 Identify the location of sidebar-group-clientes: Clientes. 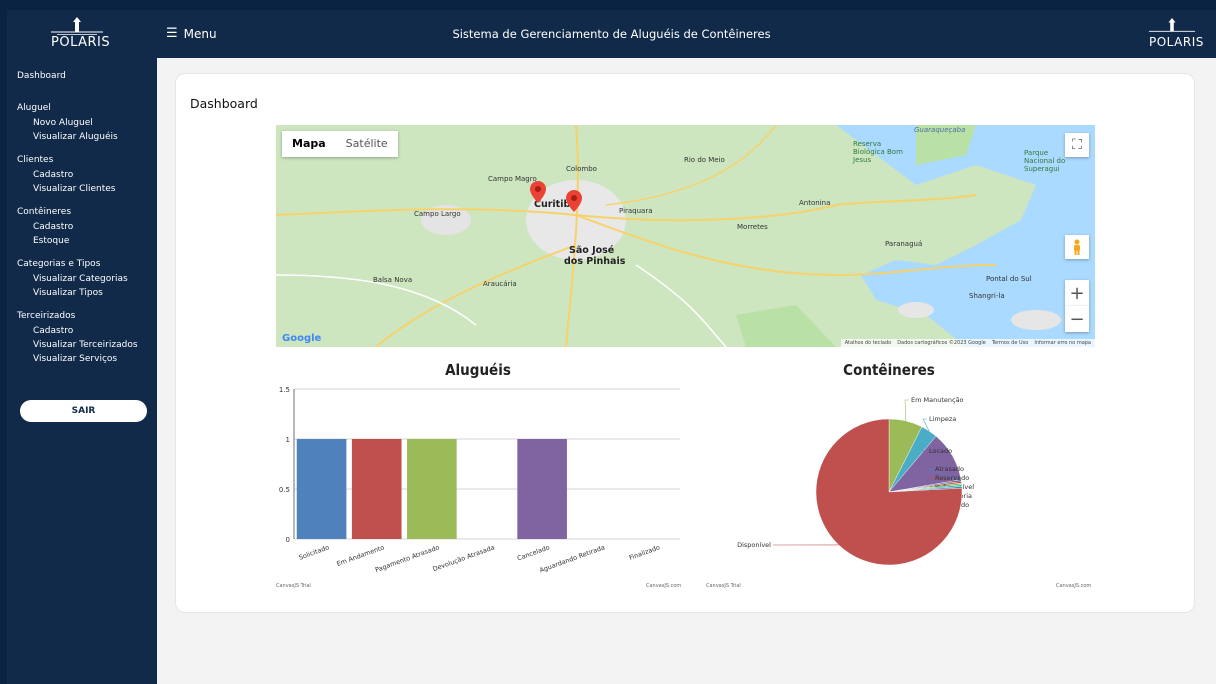
(82, 160).